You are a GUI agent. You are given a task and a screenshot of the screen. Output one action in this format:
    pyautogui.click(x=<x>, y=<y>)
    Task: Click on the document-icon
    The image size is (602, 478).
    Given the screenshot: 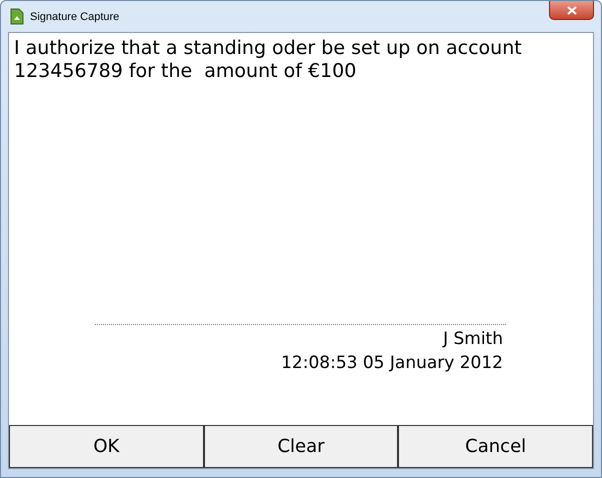 What is the action you would take?
    pyautogui.click(x=17, y=16)
    